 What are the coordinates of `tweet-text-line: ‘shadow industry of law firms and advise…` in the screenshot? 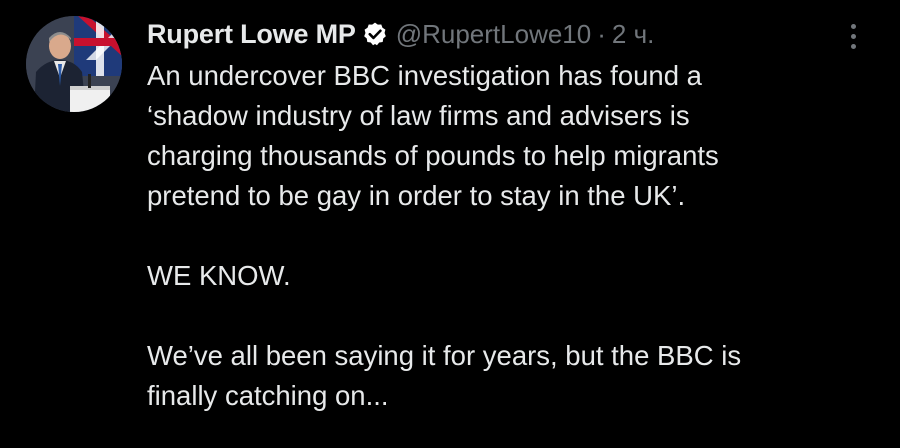 It's located at (418, 115).